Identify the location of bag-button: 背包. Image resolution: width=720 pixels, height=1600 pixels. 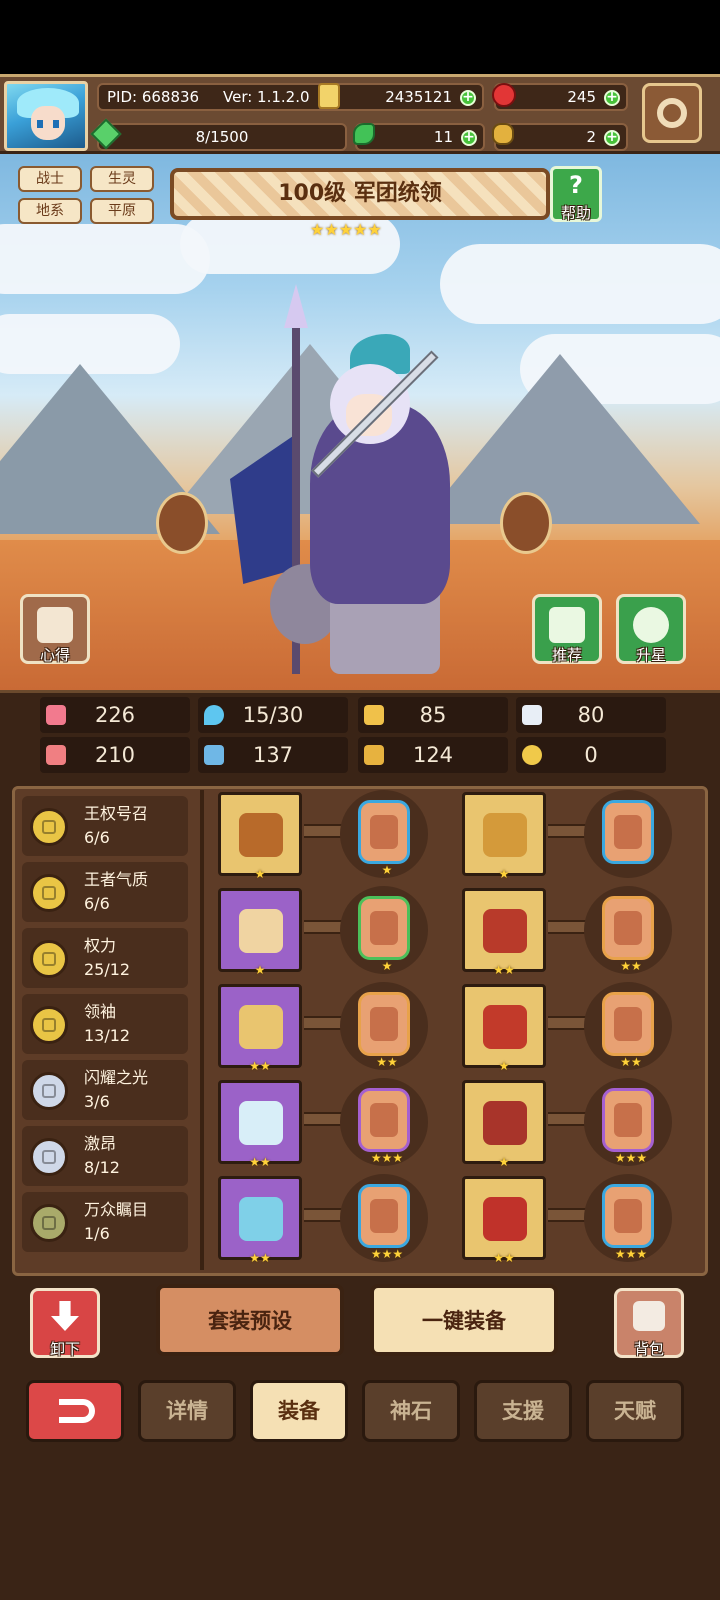
(649, 1323).